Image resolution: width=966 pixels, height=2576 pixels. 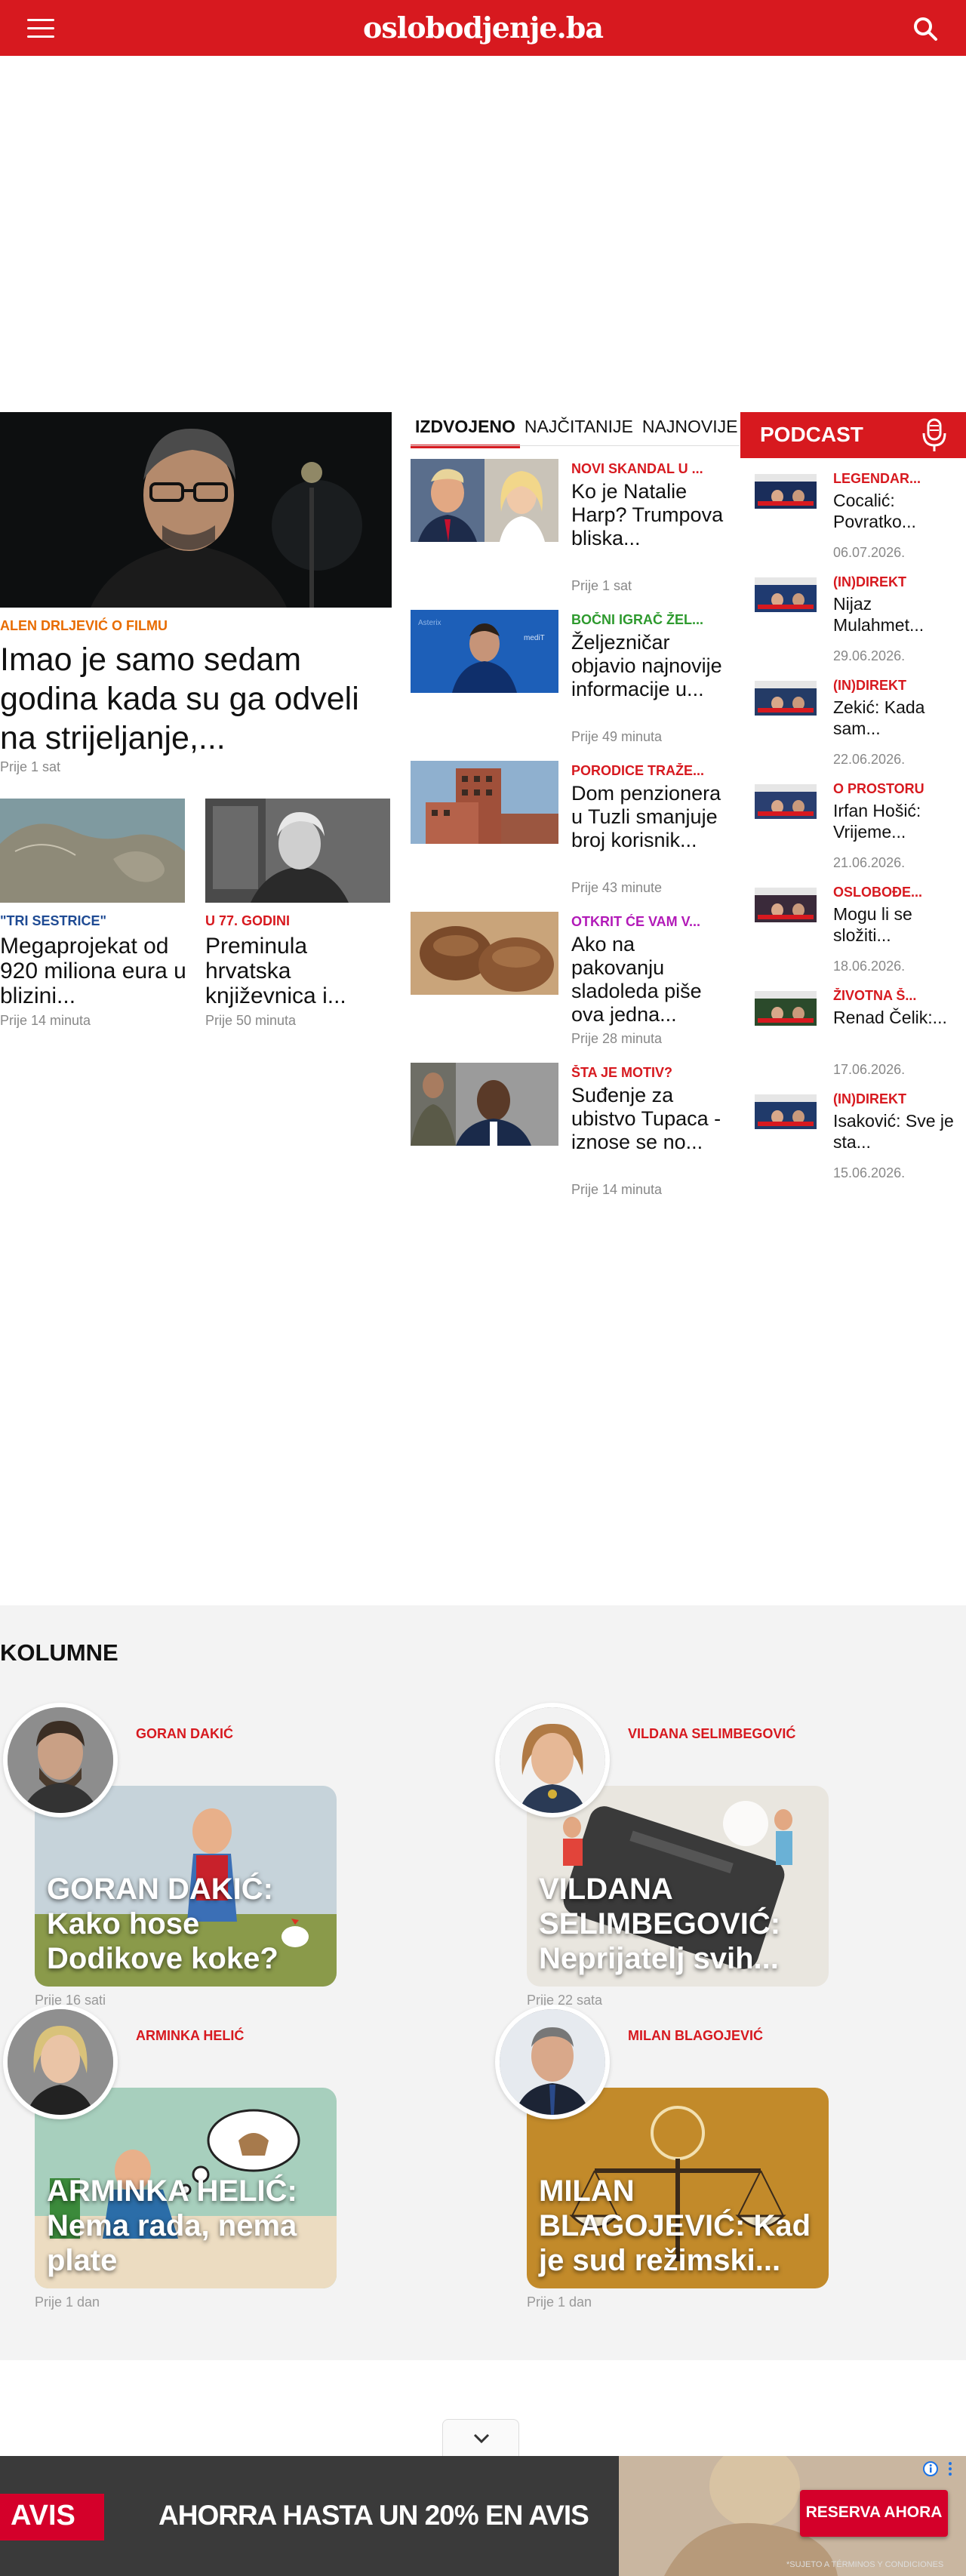 I want to click on small-article-time: Prije 50 minuta, so click(x=251, y=1020).